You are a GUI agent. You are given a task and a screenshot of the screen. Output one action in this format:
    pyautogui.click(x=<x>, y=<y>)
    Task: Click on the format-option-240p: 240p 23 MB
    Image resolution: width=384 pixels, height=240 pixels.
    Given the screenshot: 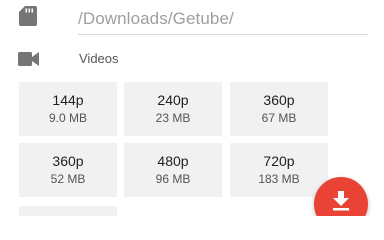 What is the action you would take?
    pyautogui.click(x=173, y=109)
    